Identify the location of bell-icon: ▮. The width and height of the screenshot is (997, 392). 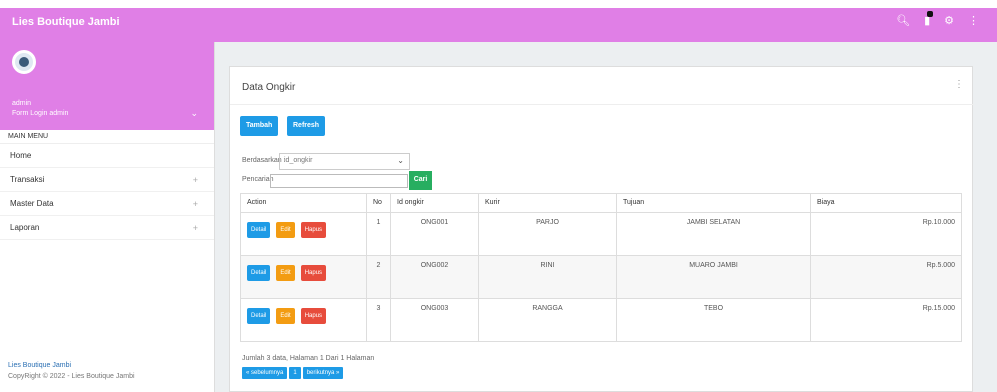
(929, 19).